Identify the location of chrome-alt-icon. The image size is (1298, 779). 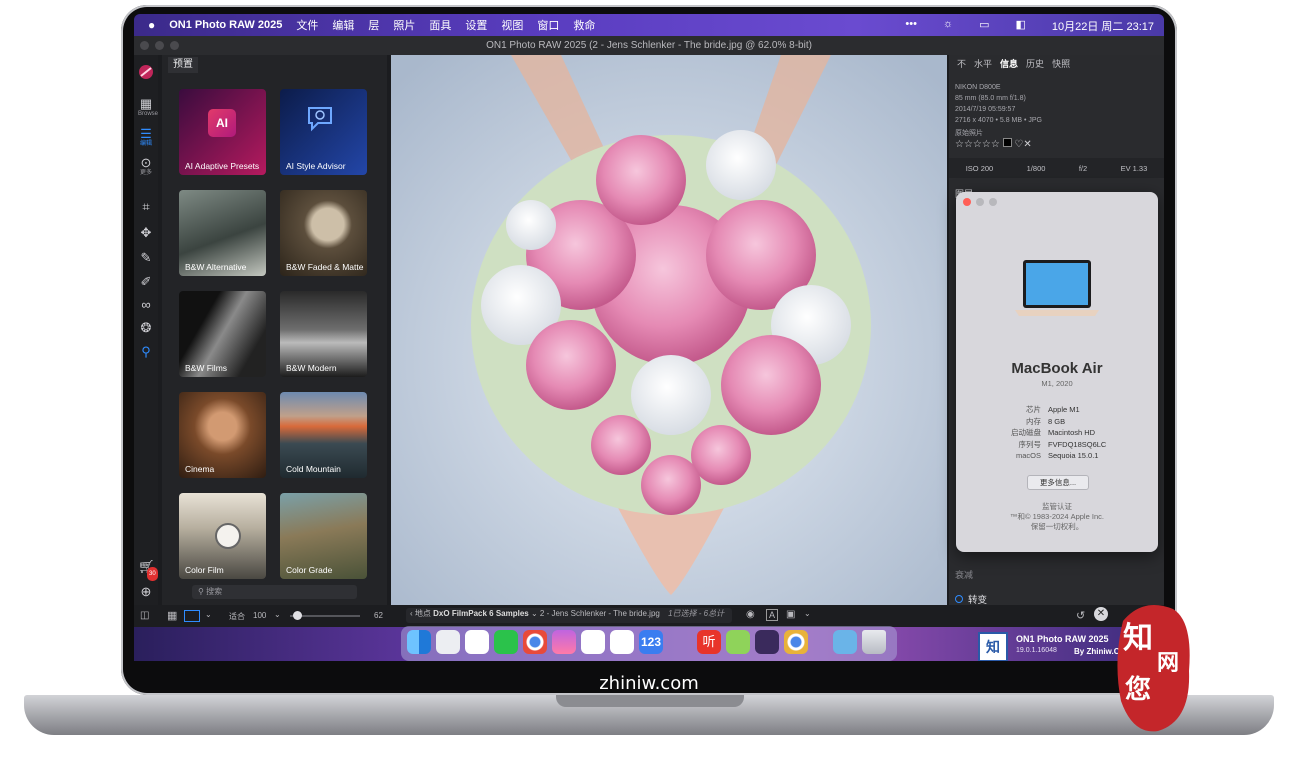
(796, 642).